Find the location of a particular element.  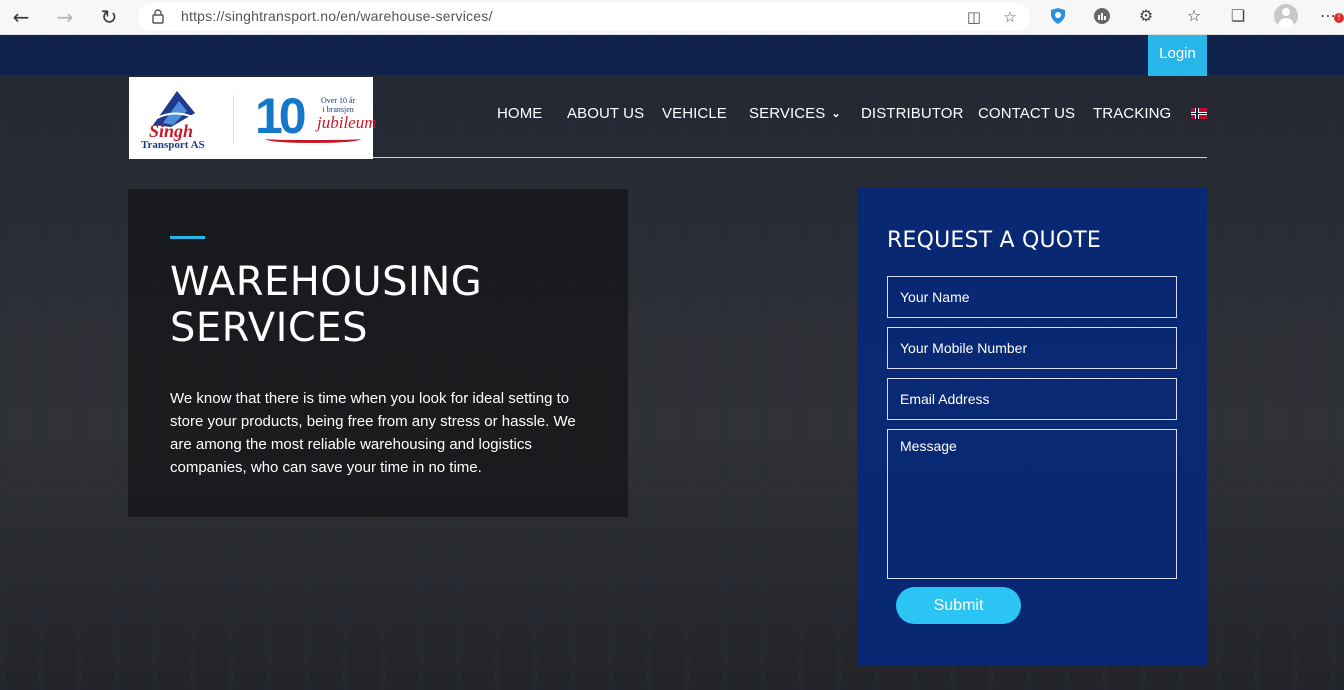

page-title-line2: SERVICES is located at coordinates (269, 328).